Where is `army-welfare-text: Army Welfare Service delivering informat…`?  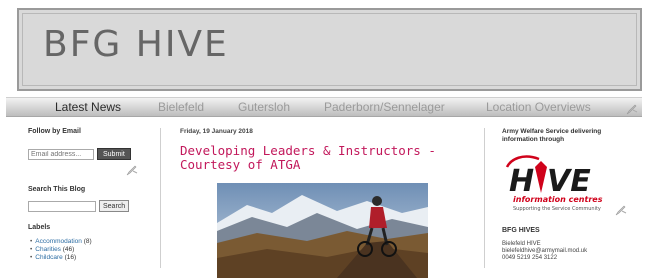 army-welfare-text: Army Welfare Service delivering informat… is located at coordinates (552, 135).